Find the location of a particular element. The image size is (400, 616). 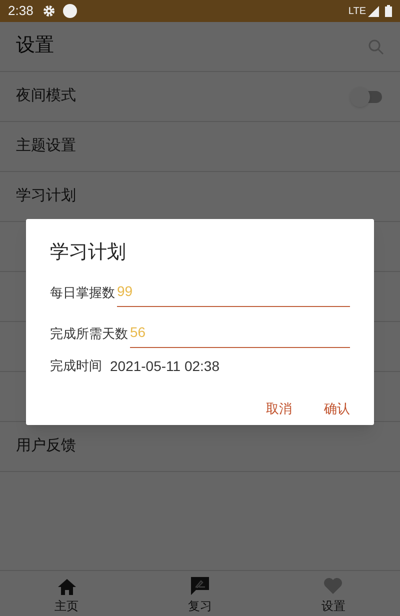

setting-label: 用户反馈 is located at coordinates (46, 446).